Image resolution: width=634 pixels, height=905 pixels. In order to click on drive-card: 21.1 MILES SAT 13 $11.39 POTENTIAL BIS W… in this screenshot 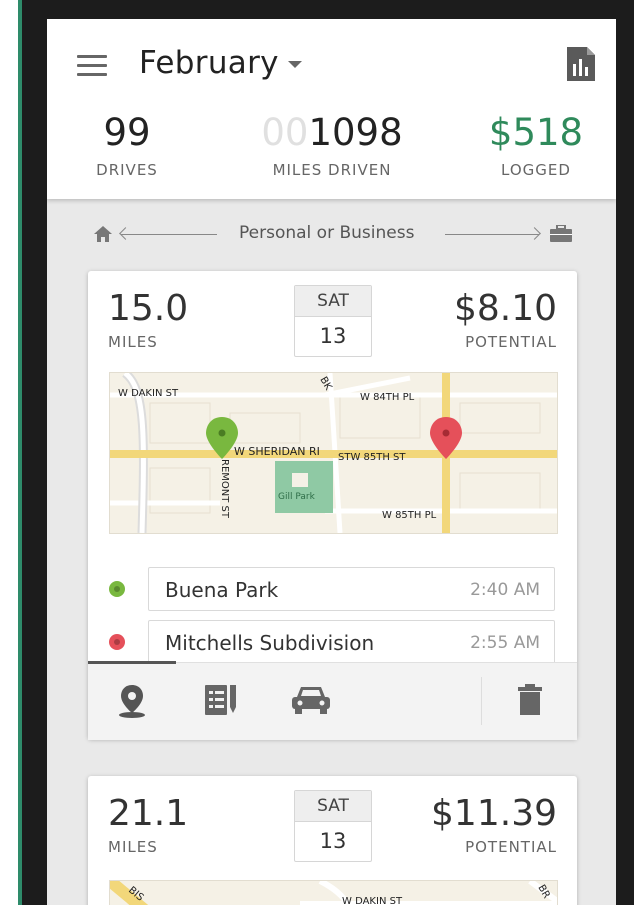, I will do `click(332, 840)`.